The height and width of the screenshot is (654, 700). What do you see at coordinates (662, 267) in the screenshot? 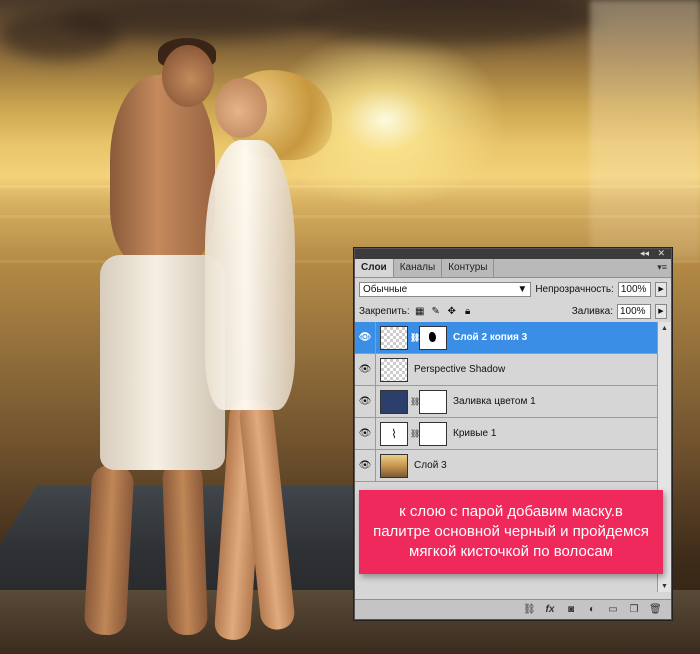
I see `panel-menu-icon: ▾≡` at bounding box center [662, 267].